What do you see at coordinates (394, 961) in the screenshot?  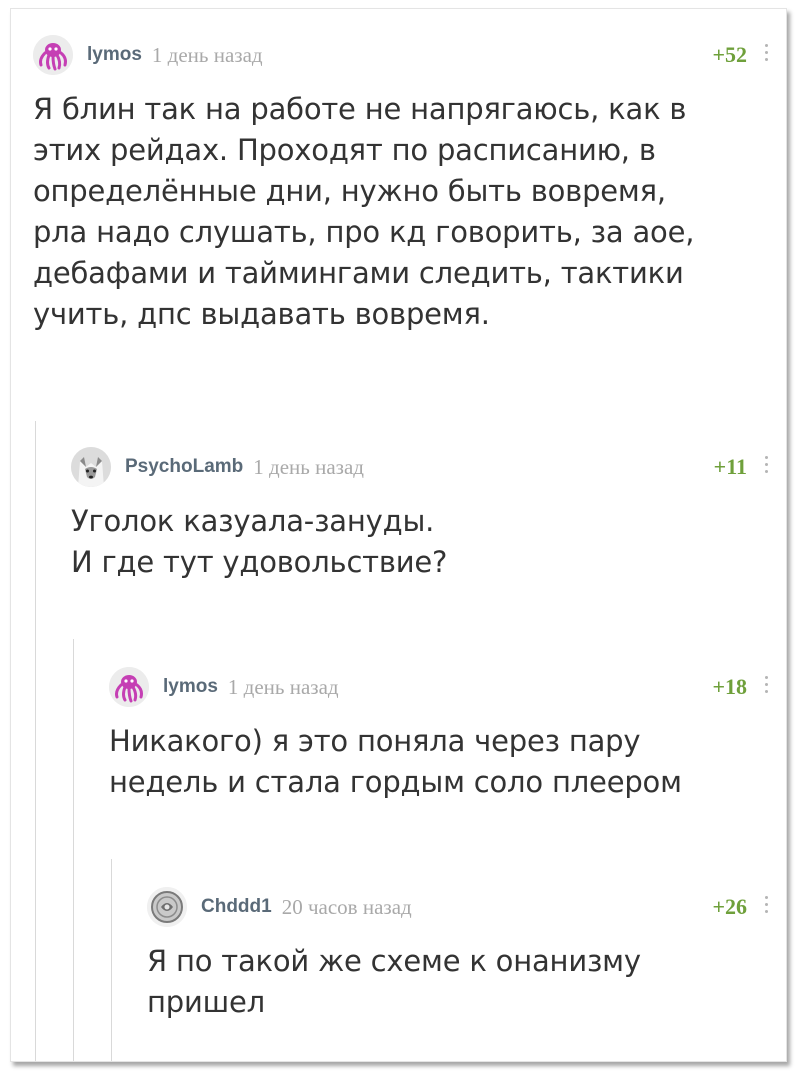 I see `comment-line: Я по такой же схеме к онанизму` at bounding box center [394, 961].